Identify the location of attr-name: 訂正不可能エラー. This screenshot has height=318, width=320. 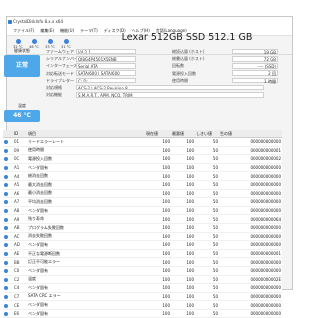
(86, 262).